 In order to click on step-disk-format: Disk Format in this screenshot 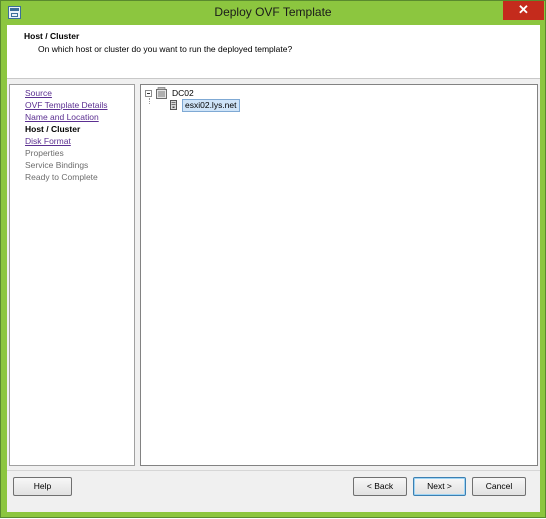, I will do `click(48, 141)`.